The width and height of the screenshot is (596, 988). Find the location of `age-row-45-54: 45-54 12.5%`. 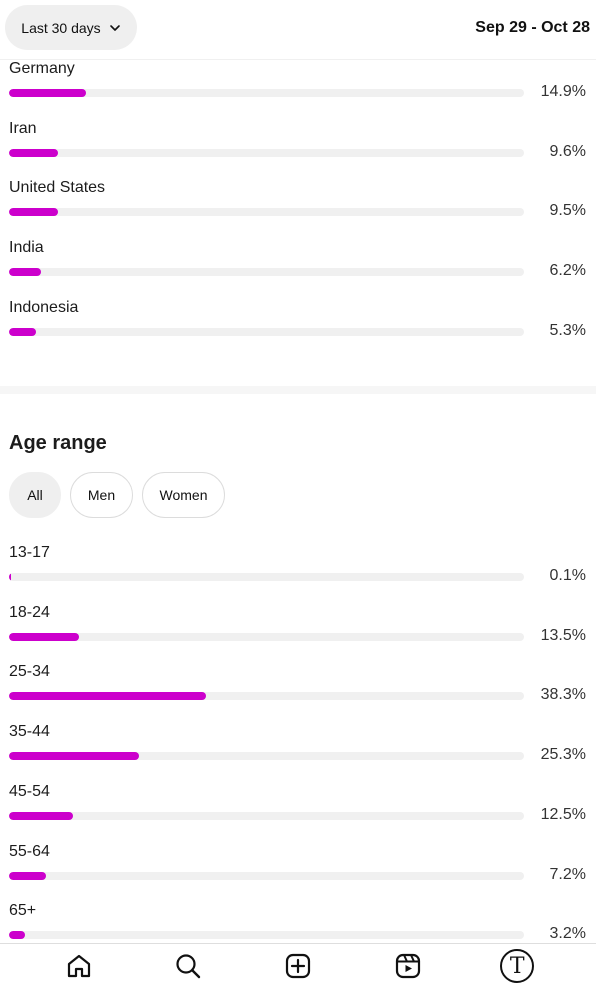

age-row-45-54: 45-54 12.5% is located at coordinates (299, 808).